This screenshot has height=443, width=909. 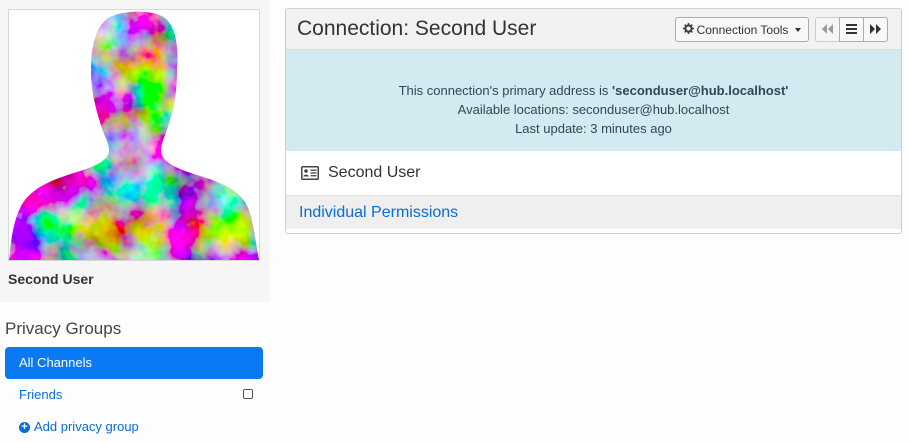 What do you see at coordinates (55, 362) in the screenshot?
I see `group-item-label: All Channels` at bounding box center [55, 362].